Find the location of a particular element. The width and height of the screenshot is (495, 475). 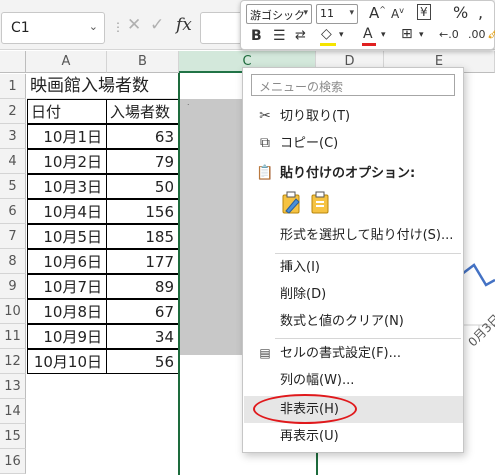

enter-icon: ✓ is located at coordinates (157, 25).